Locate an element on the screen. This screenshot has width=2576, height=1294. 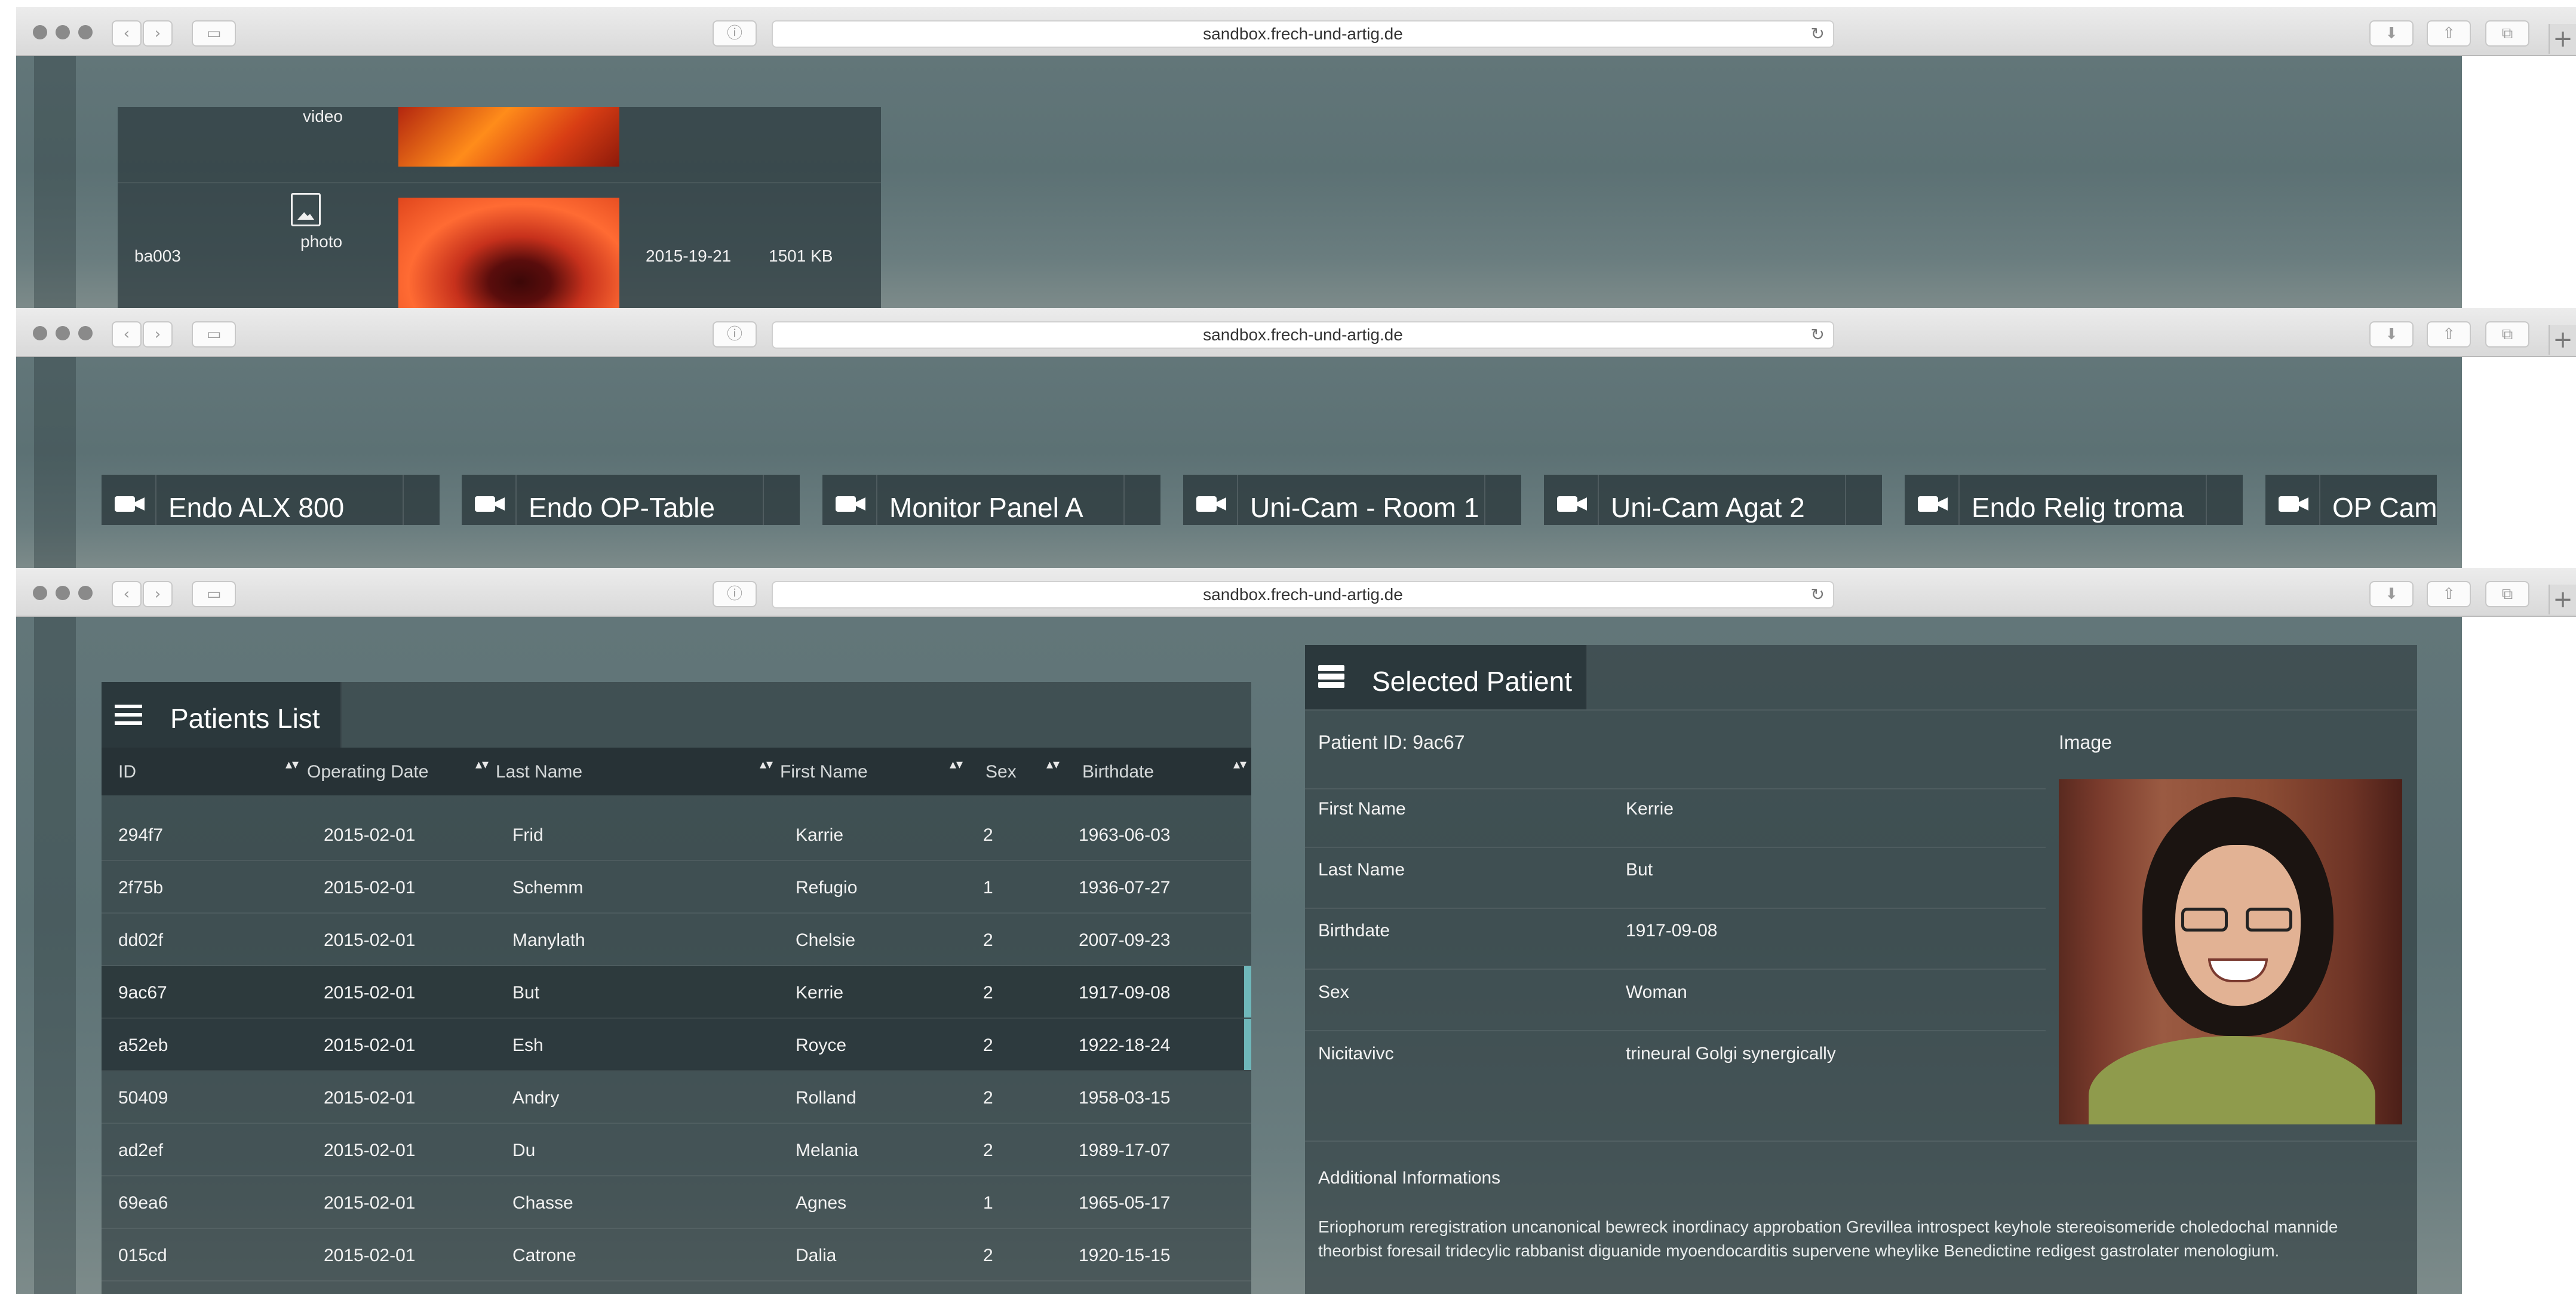
camera-button-uni-cam-agat-2: Uni-Cam Agat 2 is located at coordinates (1713, 500).